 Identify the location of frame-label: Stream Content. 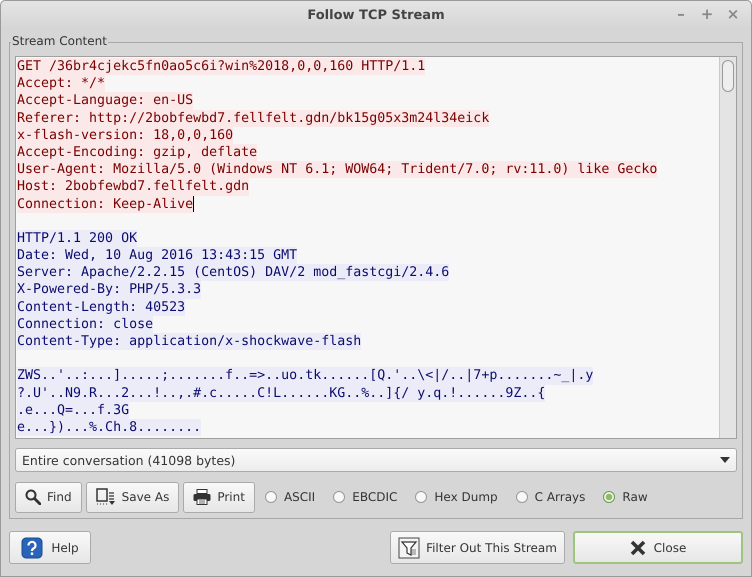
(59, 41).